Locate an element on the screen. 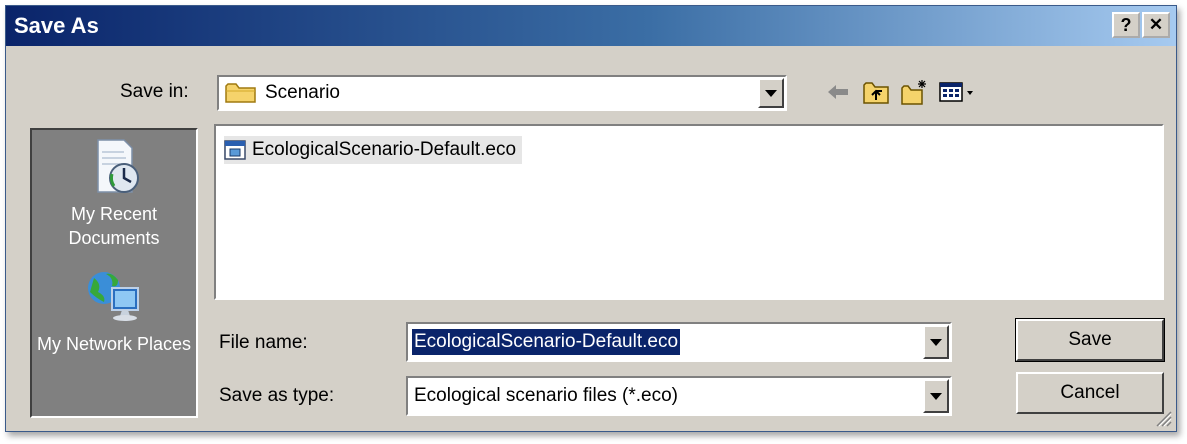  list-item: EcologicalScenario-Default.eco is located at coordinates (373, 150).